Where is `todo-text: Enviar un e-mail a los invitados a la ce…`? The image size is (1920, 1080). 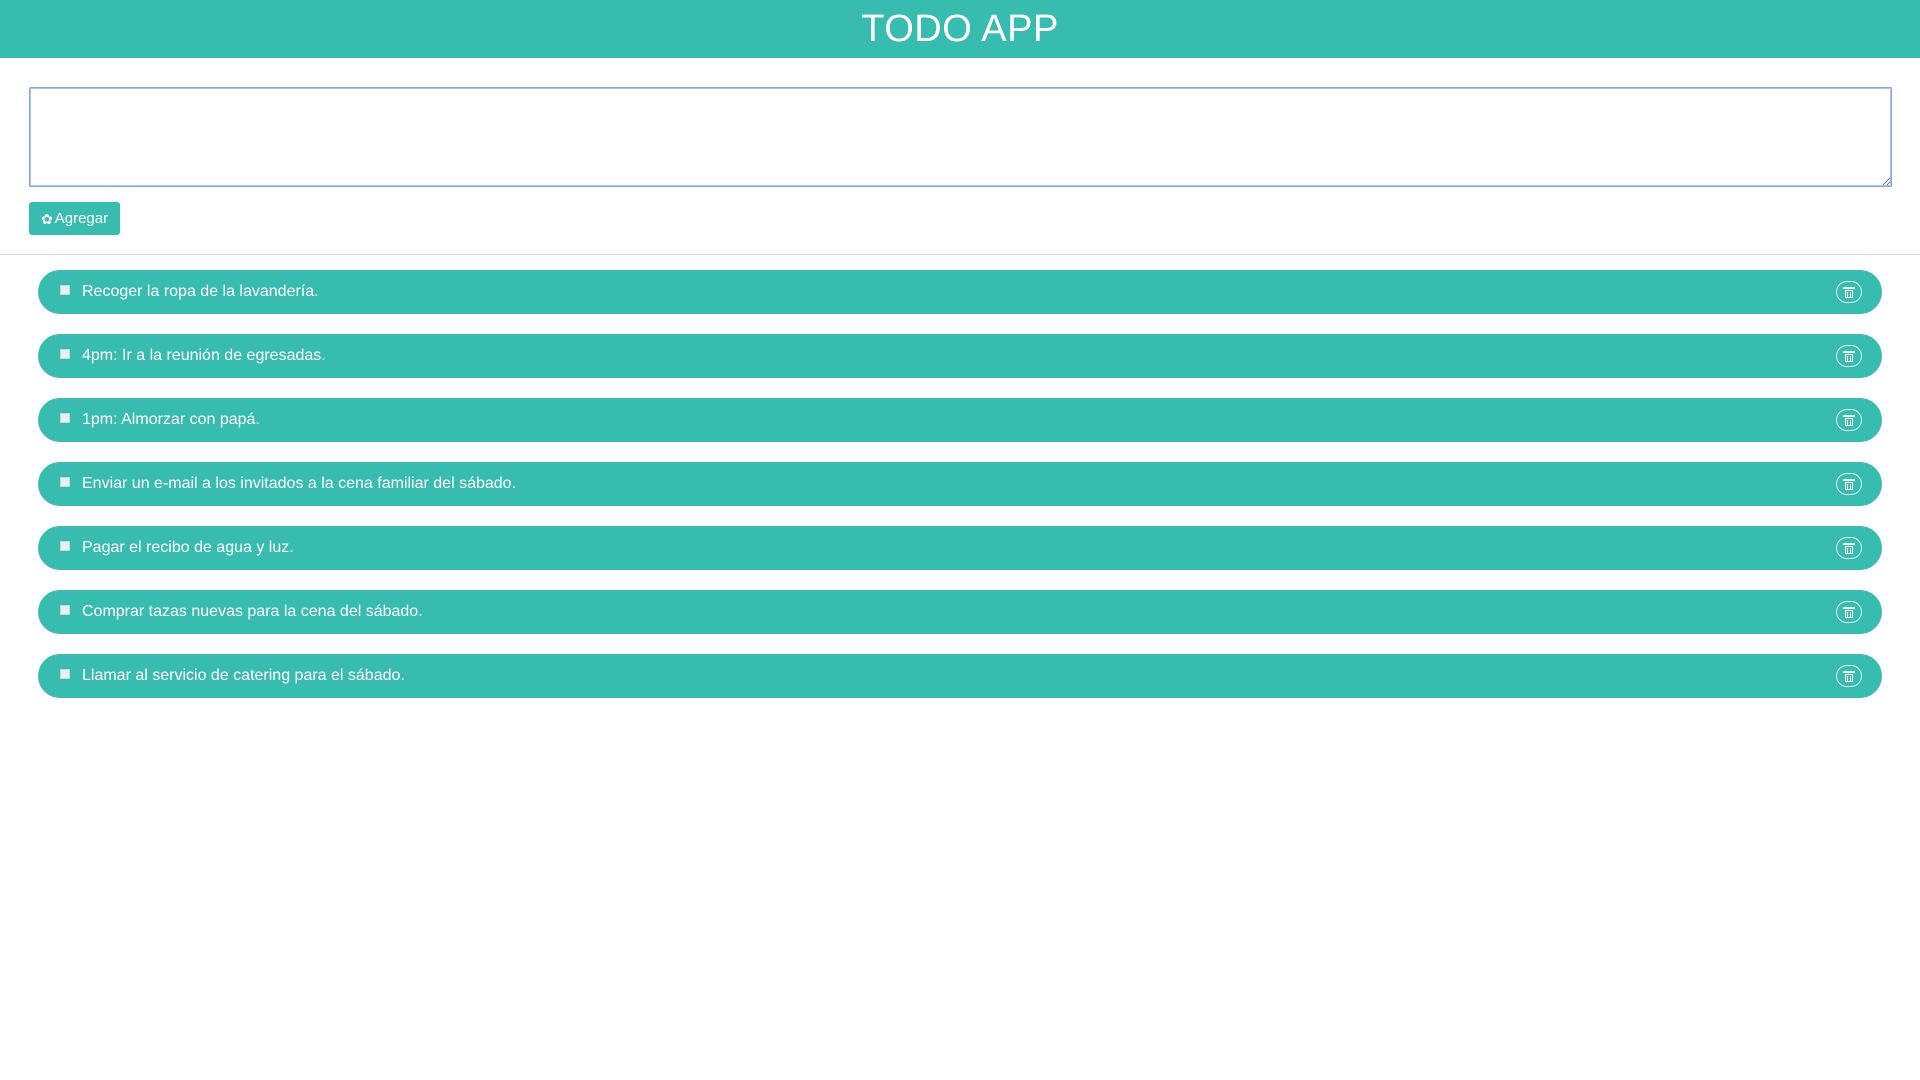 todo-text: Enviar un e-mail a los invitados a la ce… is located at coordinates (299, 483).